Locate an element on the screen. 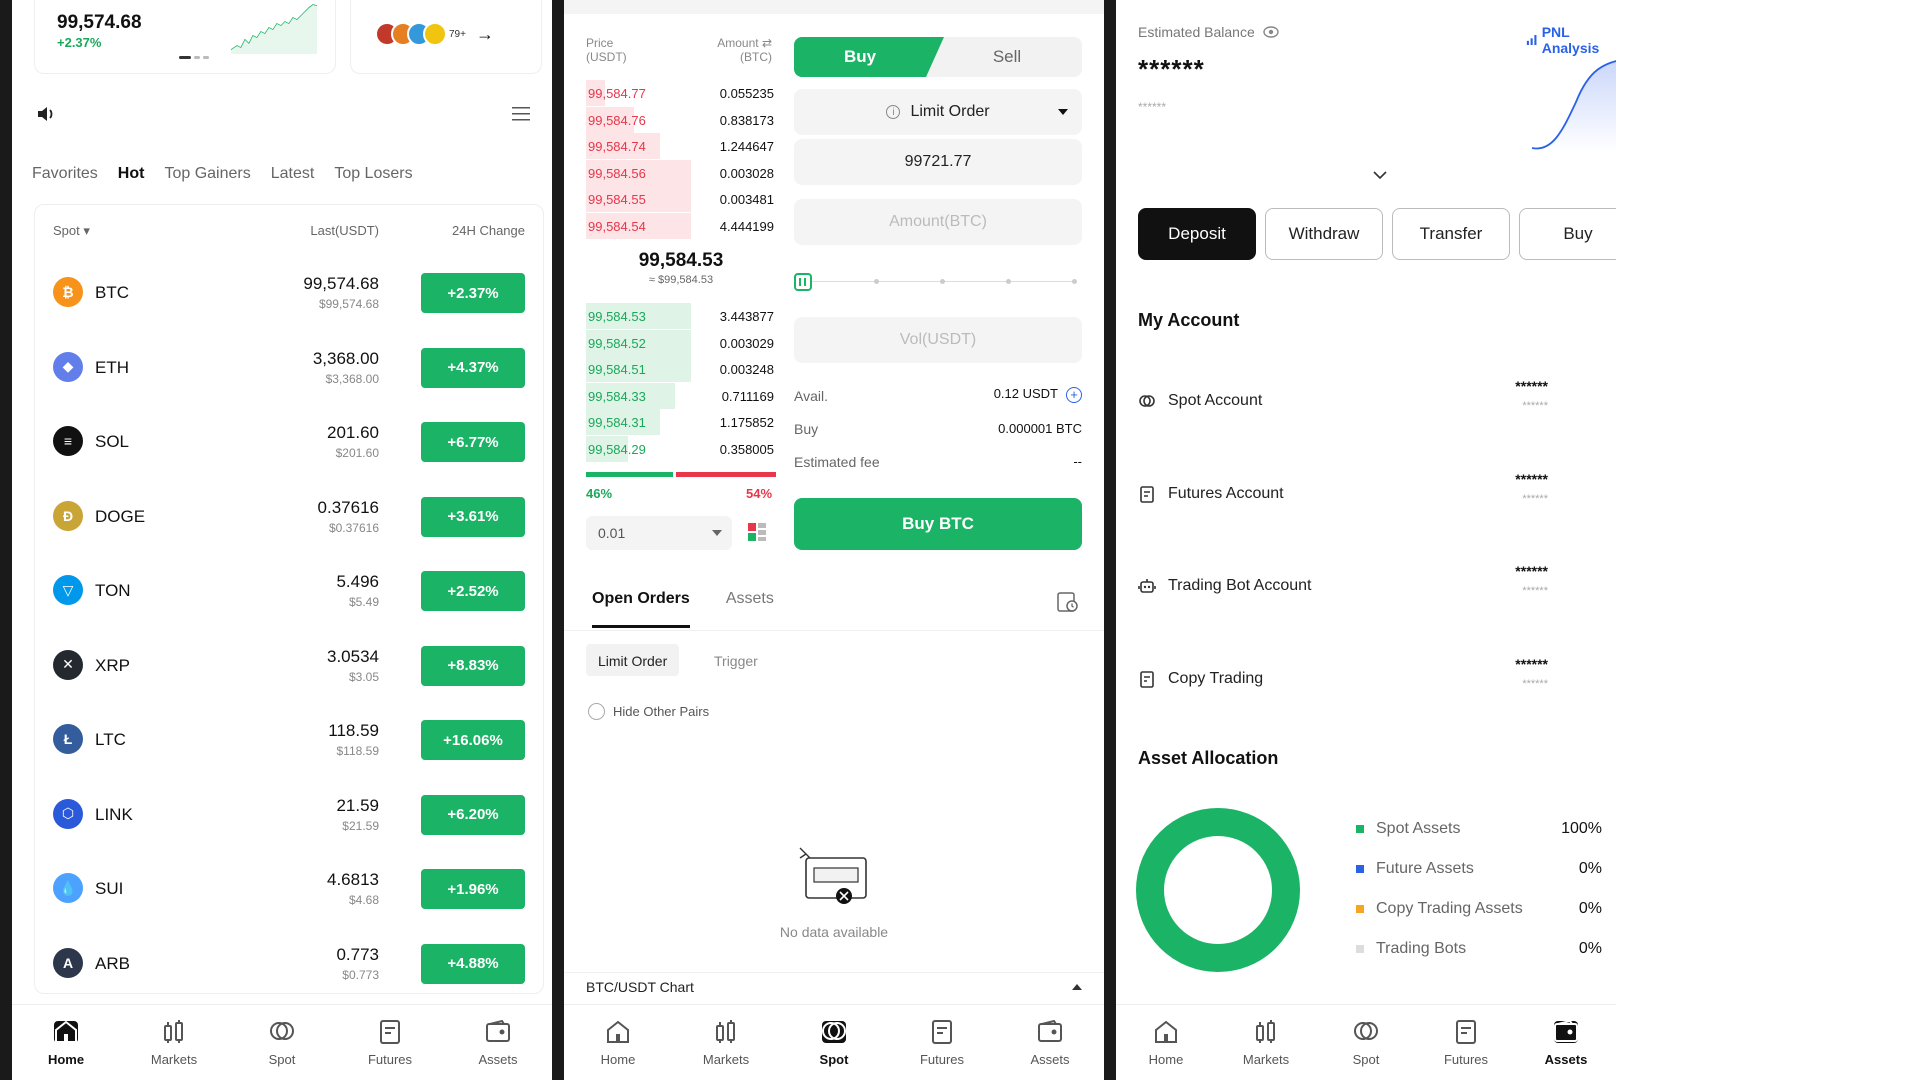  account-row-copy-trading: Copy Trading ****** ****** is located at coordinates (1377, 686).